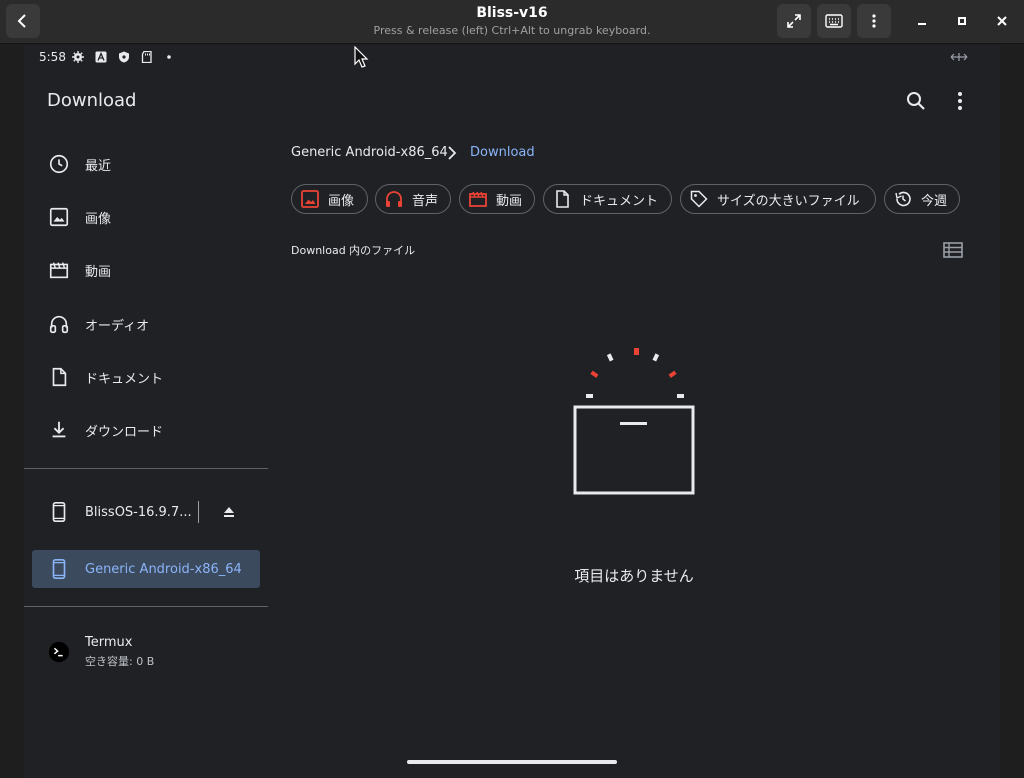 This screenshot has width=1024, height=778. I want to click on drawer-item-label: 画像, so click(98, 219).